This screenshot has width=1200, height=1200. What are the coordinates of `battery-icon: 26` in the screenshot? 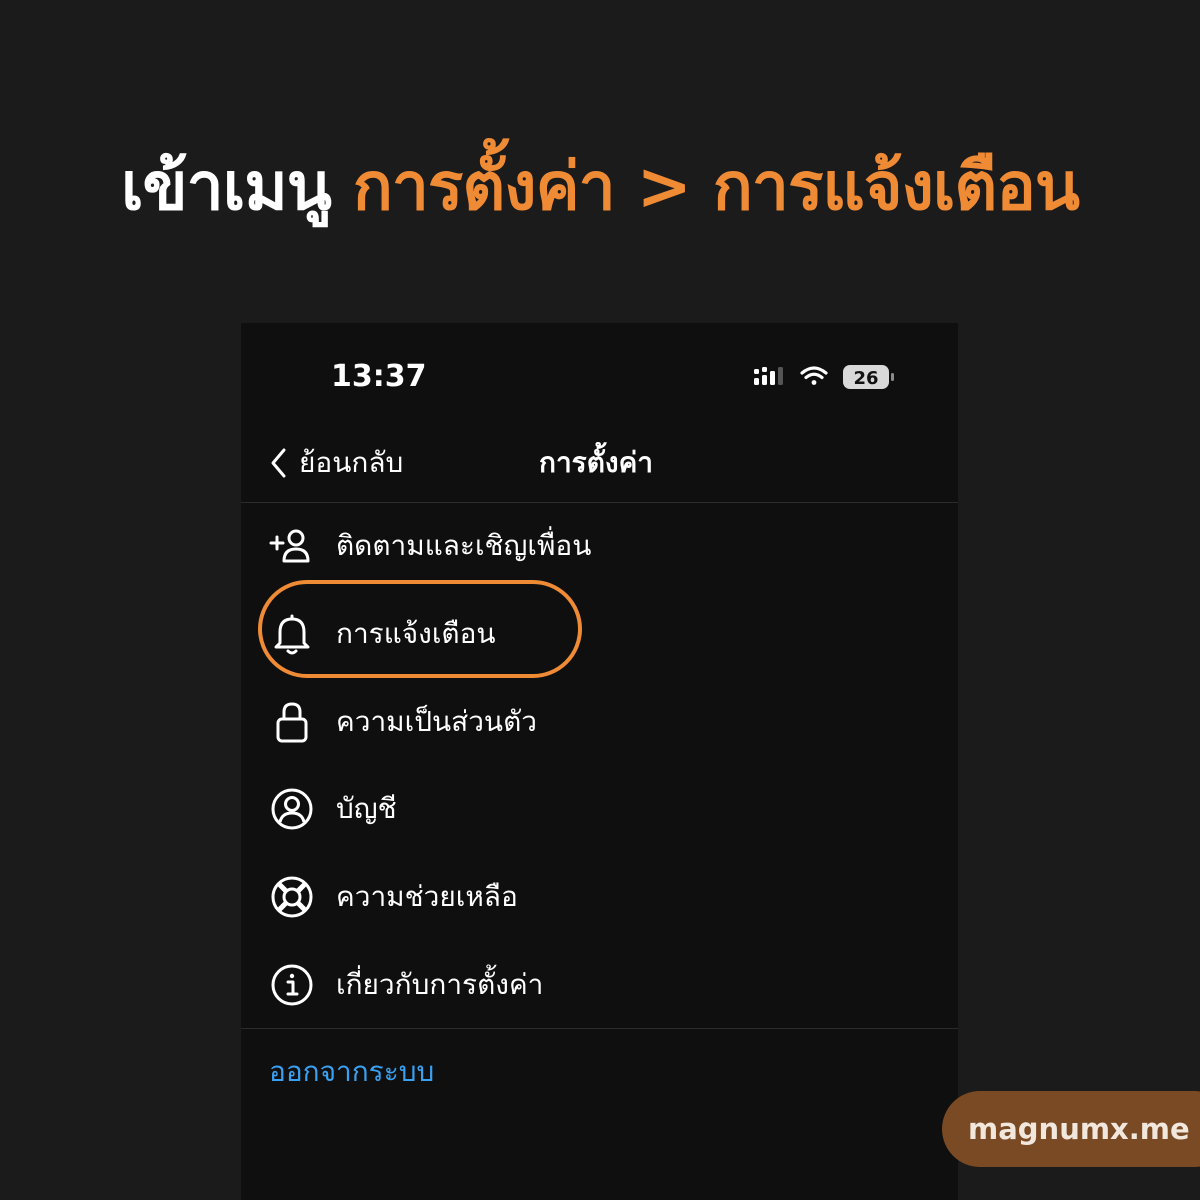 It's located at (868, 377).